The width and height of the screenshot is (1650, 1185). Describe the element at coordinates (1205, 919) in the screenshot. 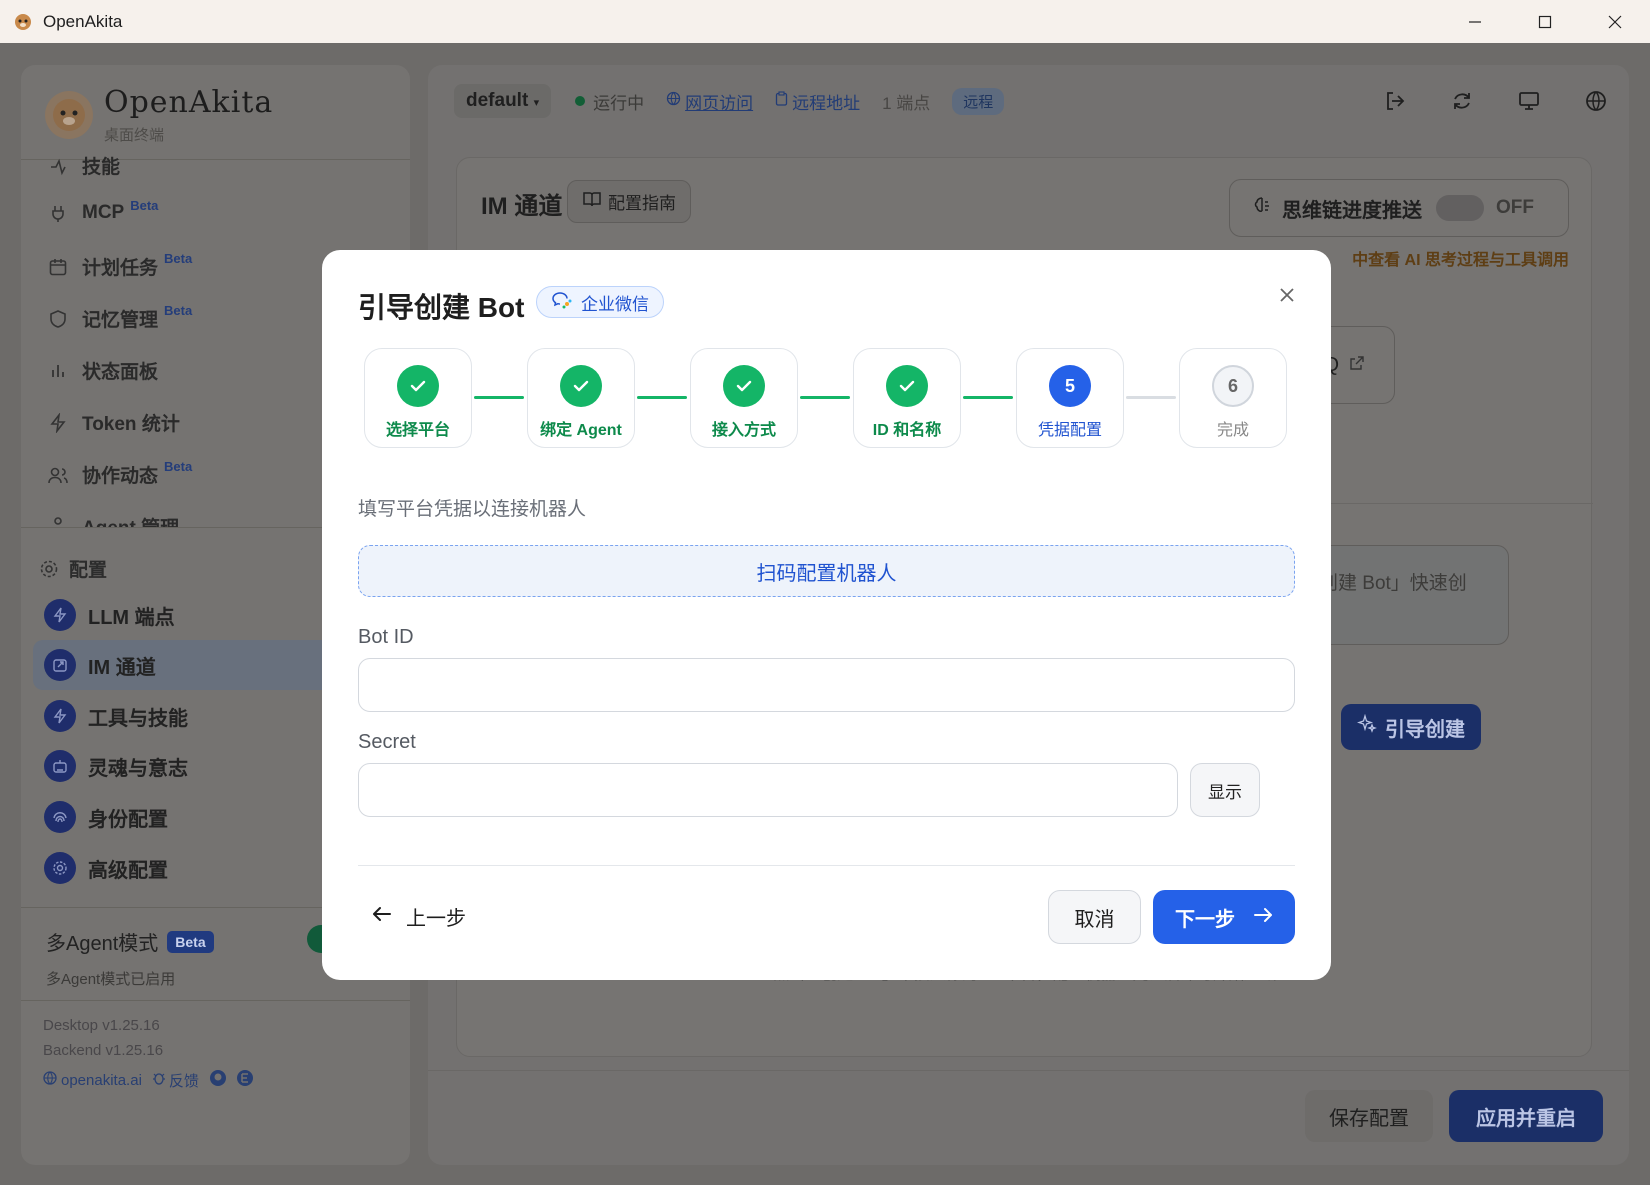

I see `next-step-label: 下一步` at that location.